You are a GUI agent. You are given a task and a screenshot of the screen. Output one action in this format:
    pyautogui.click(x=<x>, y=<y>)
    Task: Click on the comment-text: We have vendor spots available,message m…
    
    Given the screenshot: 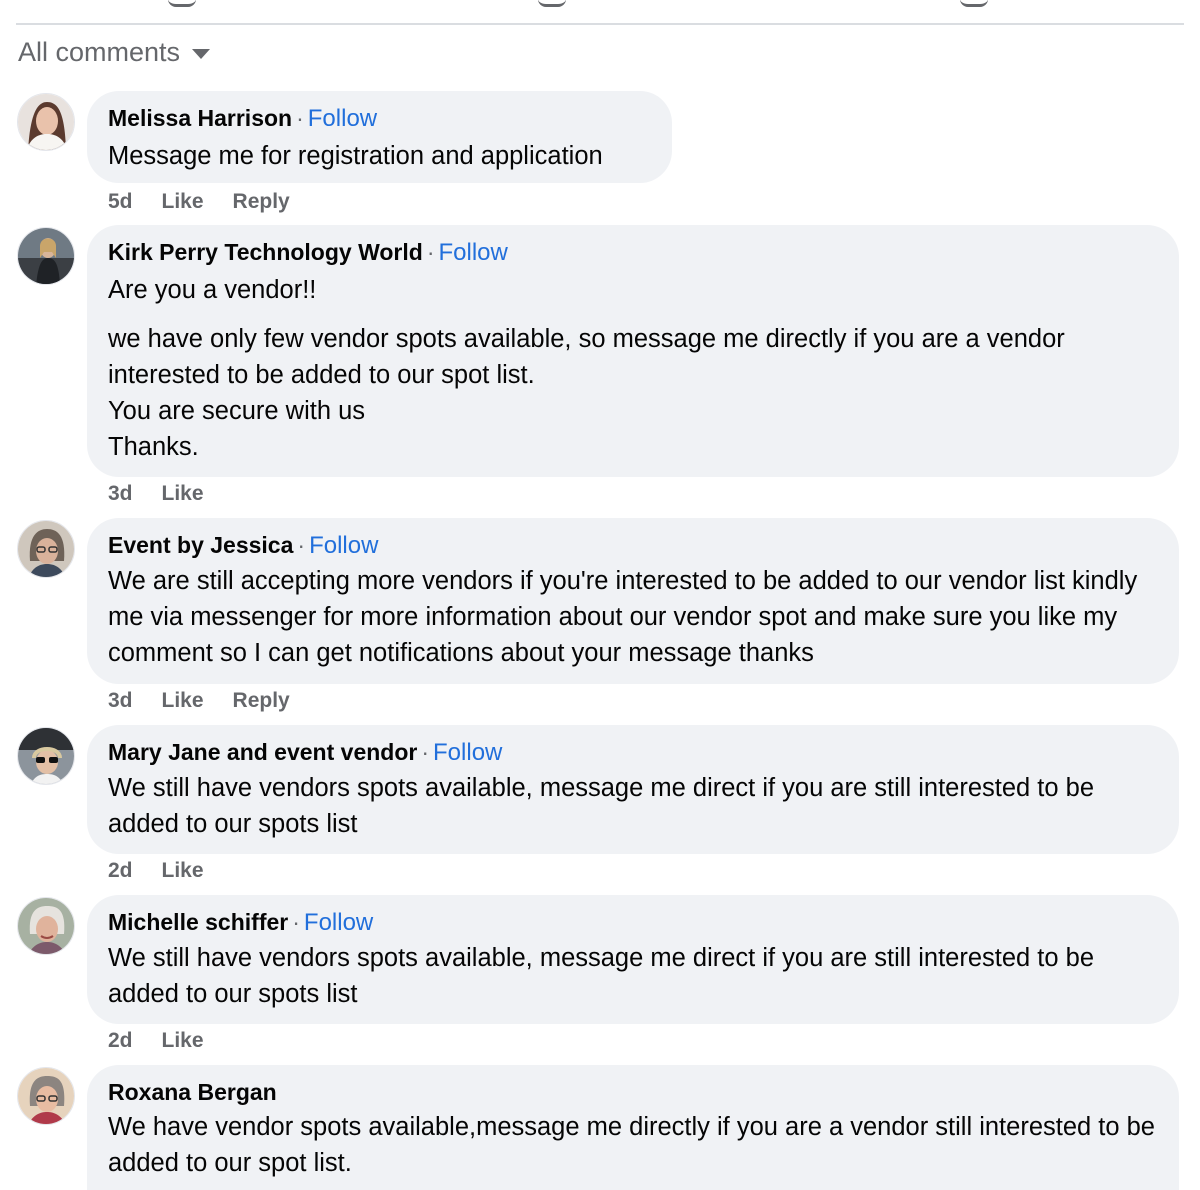 What is the action you would take?
    pyautogui.click(x=631, y=1145)
    